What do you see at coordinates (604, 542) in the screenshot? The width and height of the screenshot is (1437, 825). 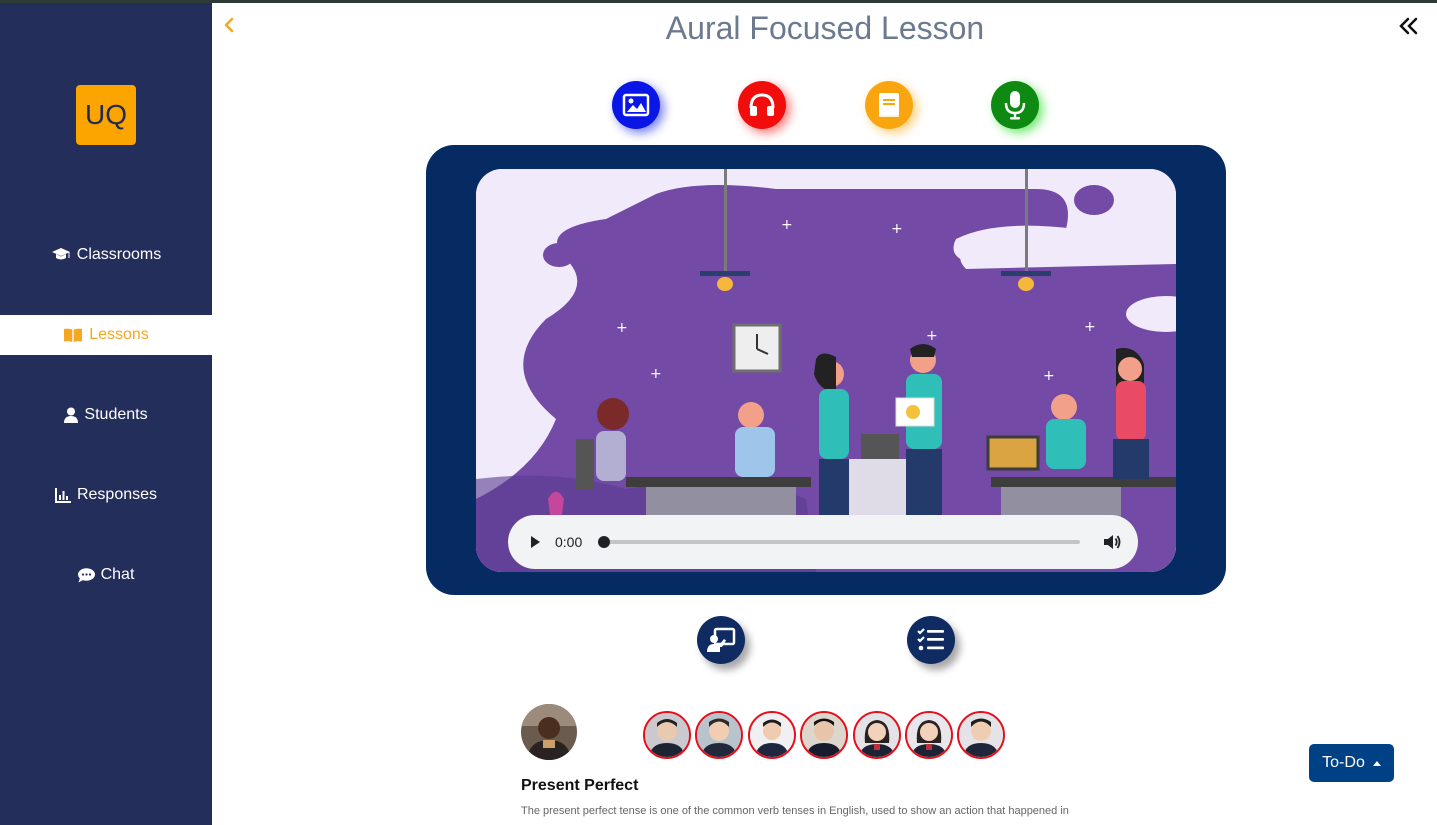 I see `seek-thumb` at bounding box center [604, 542].